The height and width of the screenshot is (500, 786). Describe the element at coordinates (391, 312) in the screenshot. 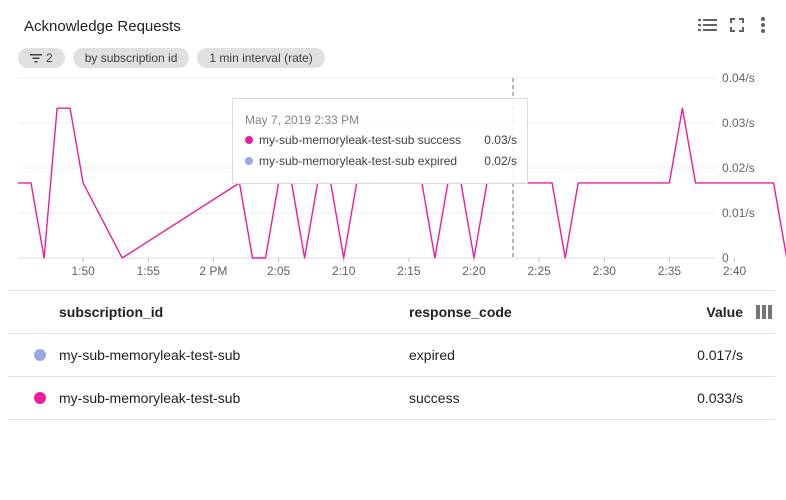

I see `table-header: subscription_id response_code Value` at that location.